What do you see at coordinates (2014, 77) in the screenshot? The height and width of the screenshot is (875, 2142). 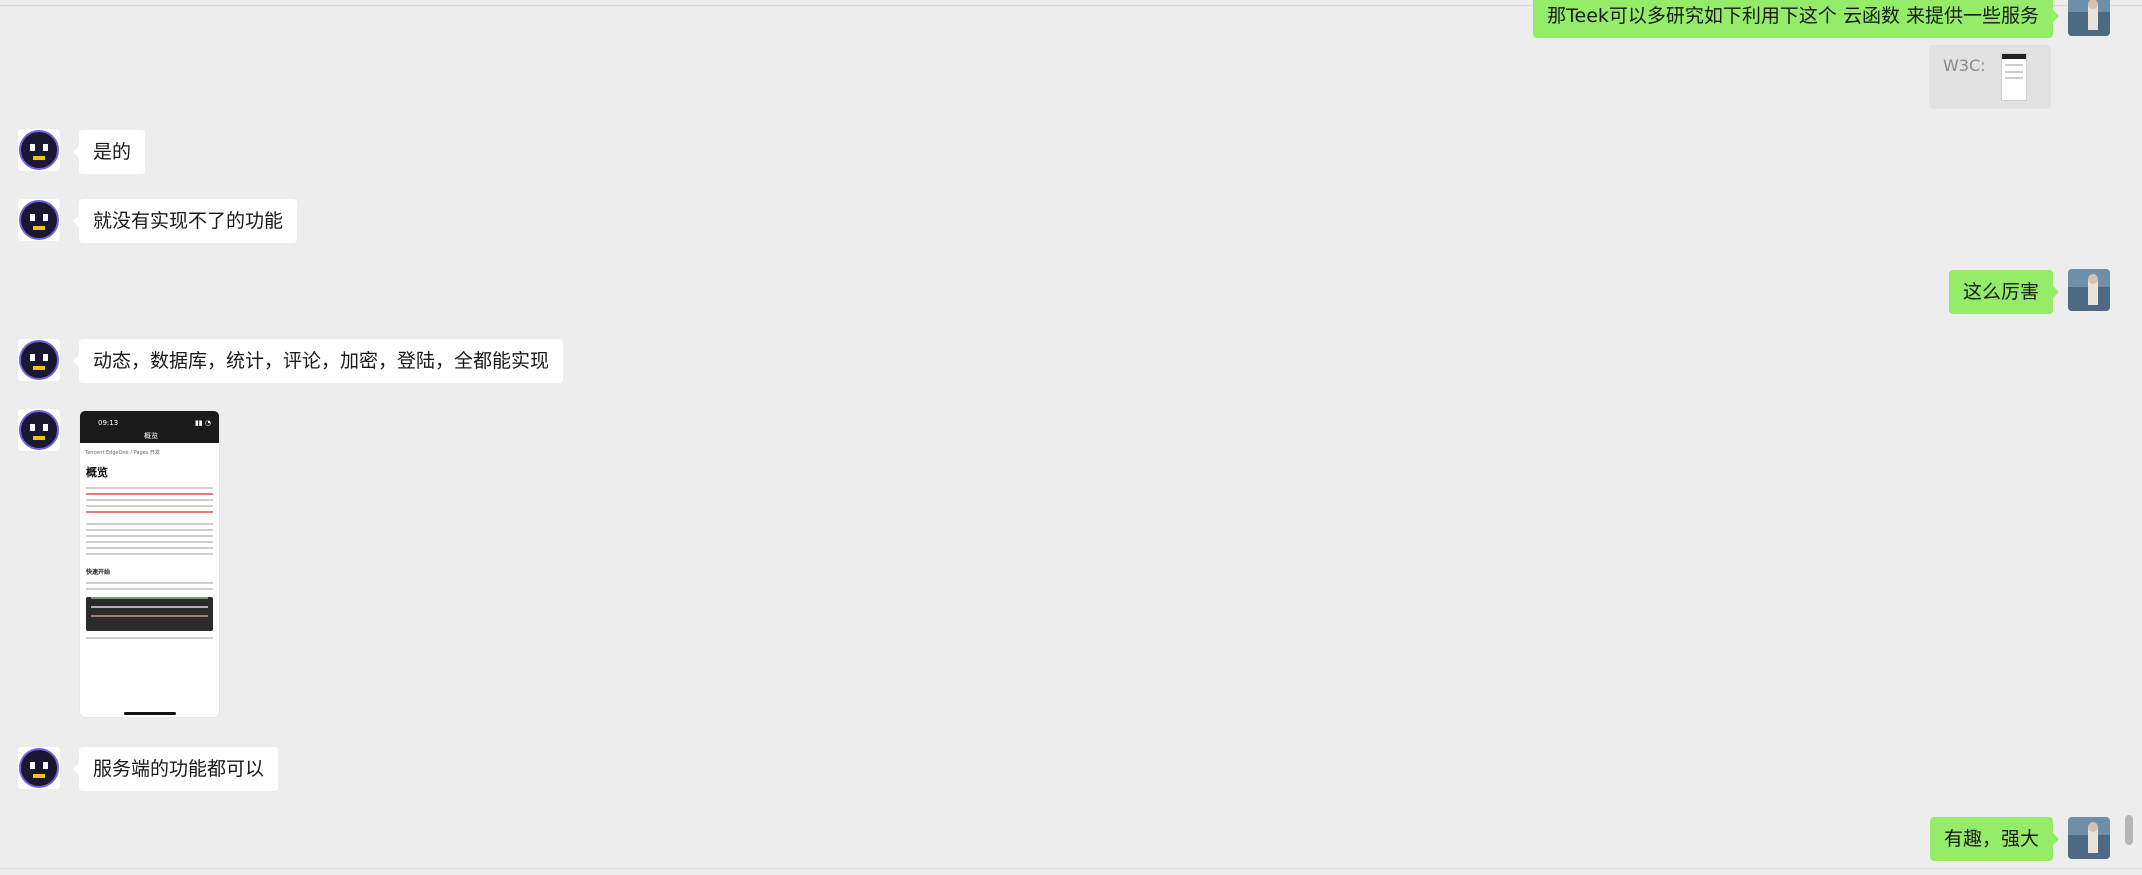 I see `quote-thumbnail` at bounding box center [2014, 77].